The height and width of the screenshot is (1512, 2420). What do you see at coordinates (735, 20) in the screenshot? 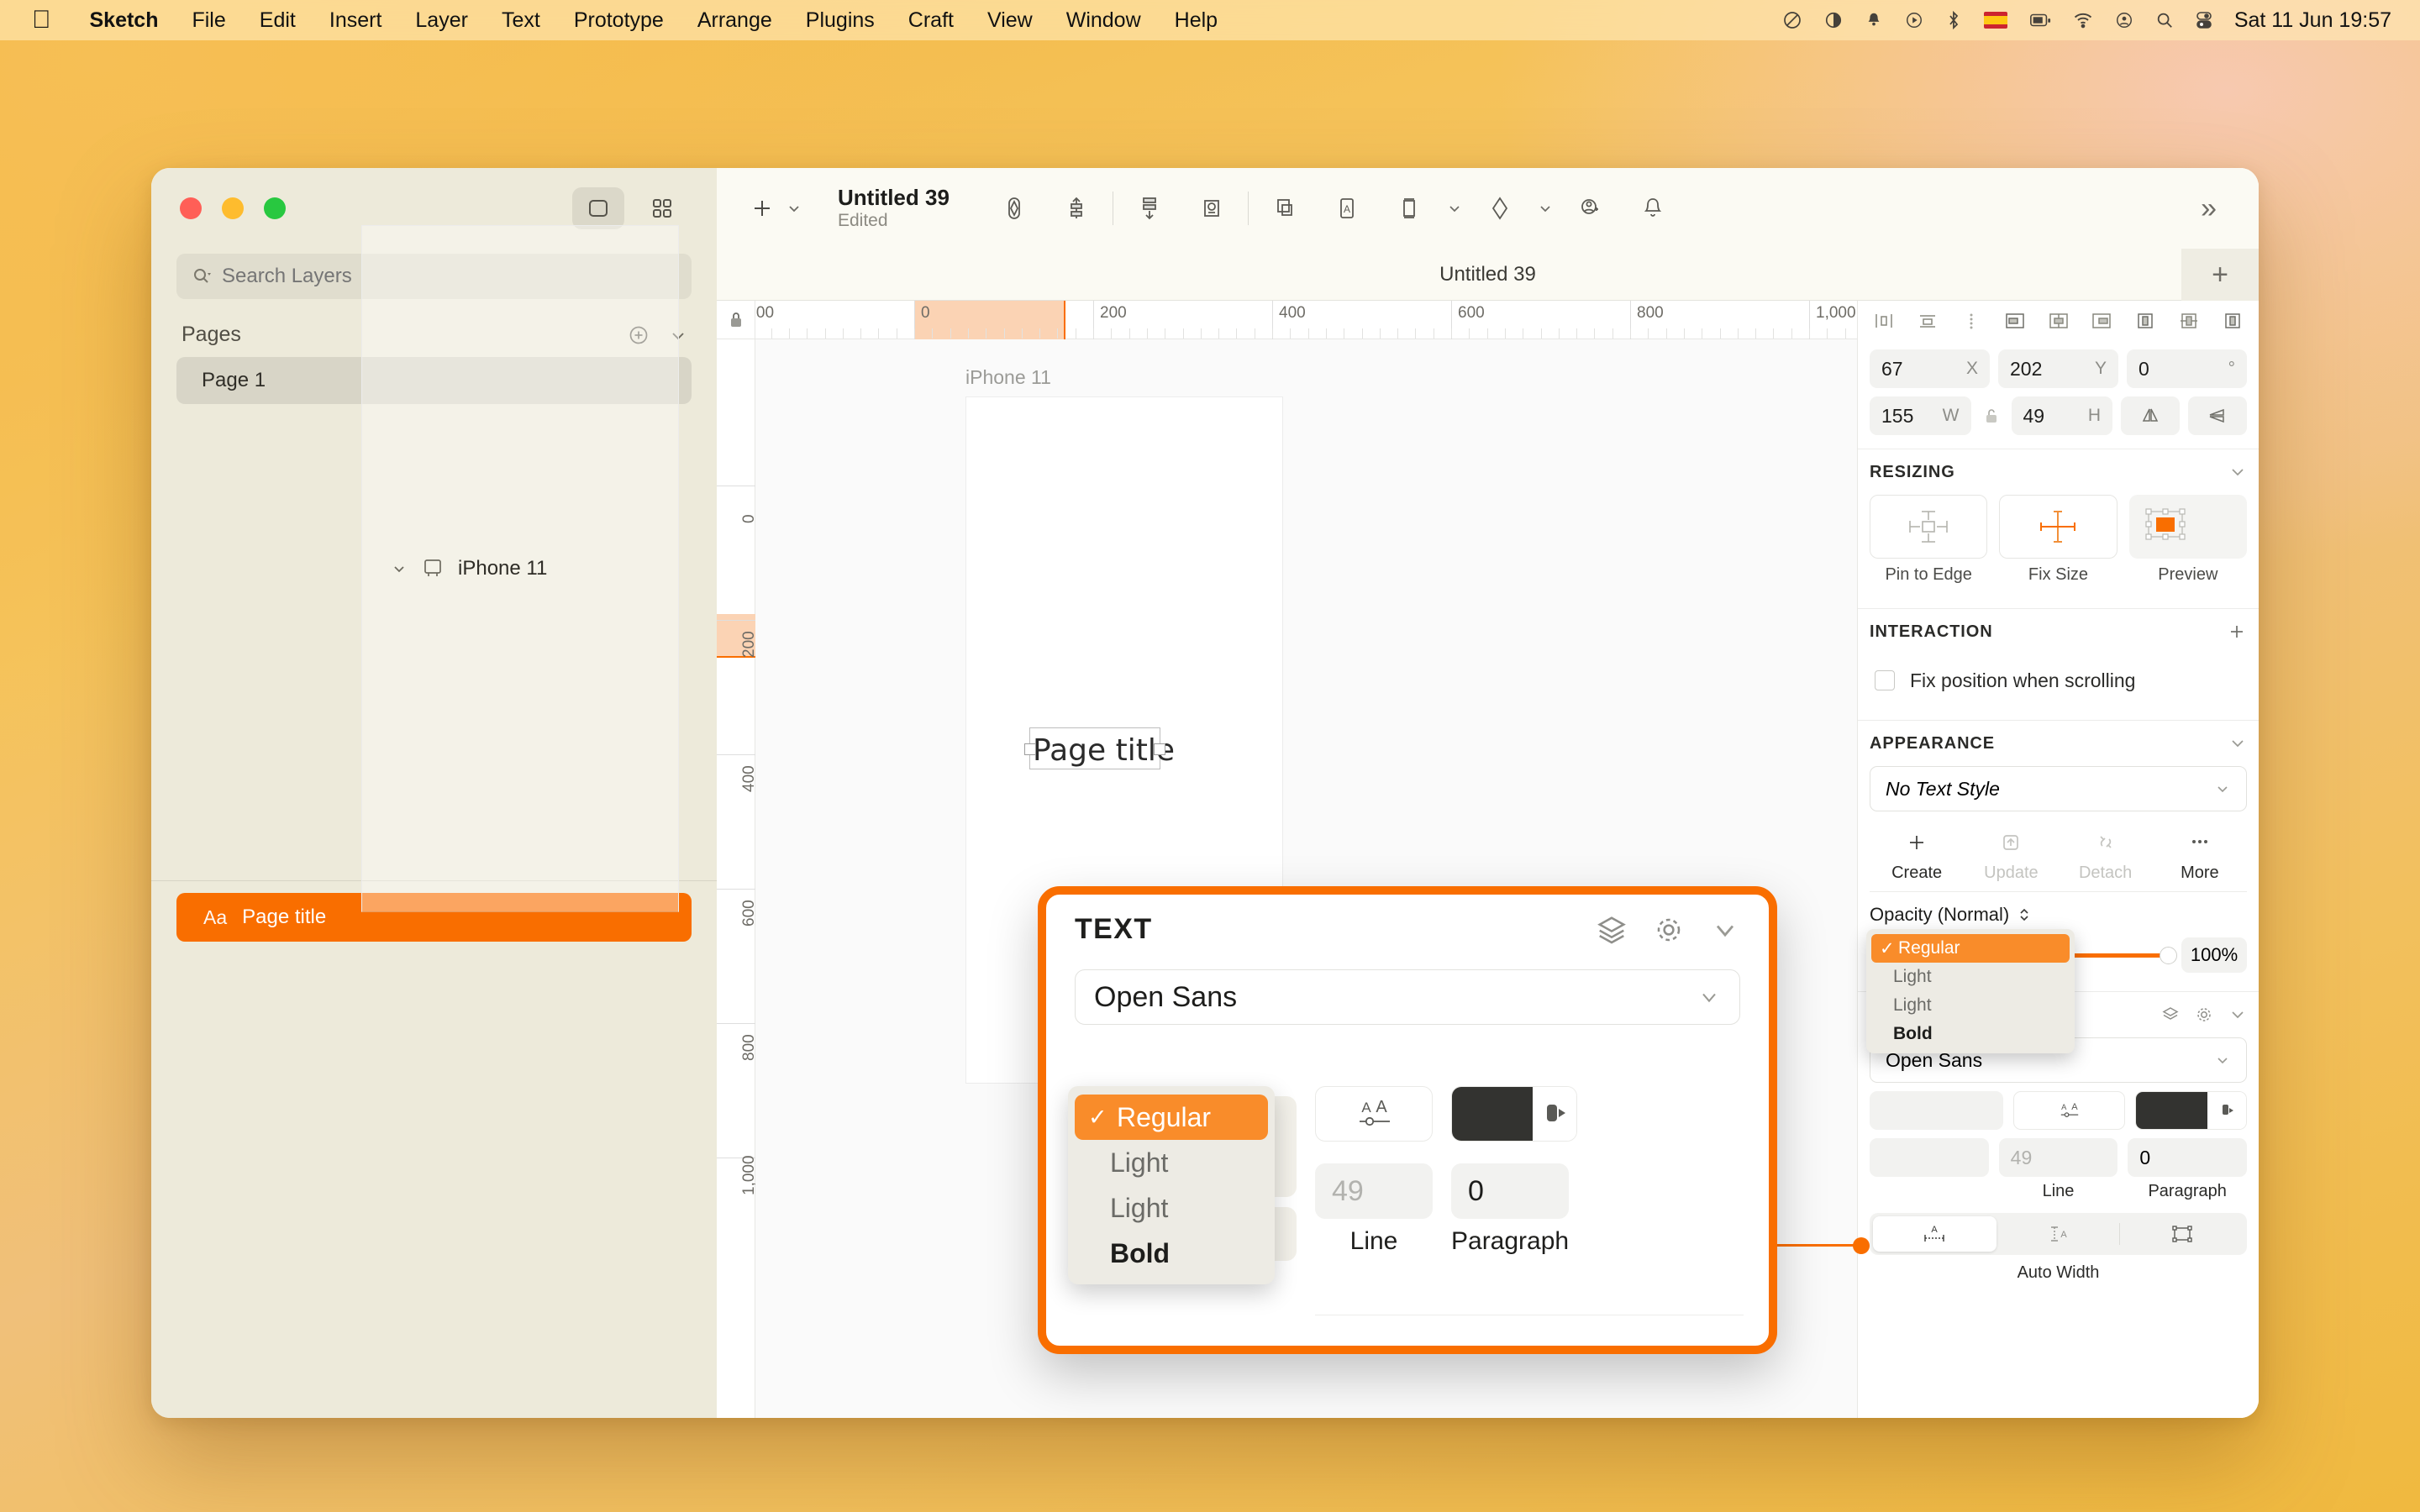
I see `menu-item-arrange: Arrange` at bounding box center [735, 20].